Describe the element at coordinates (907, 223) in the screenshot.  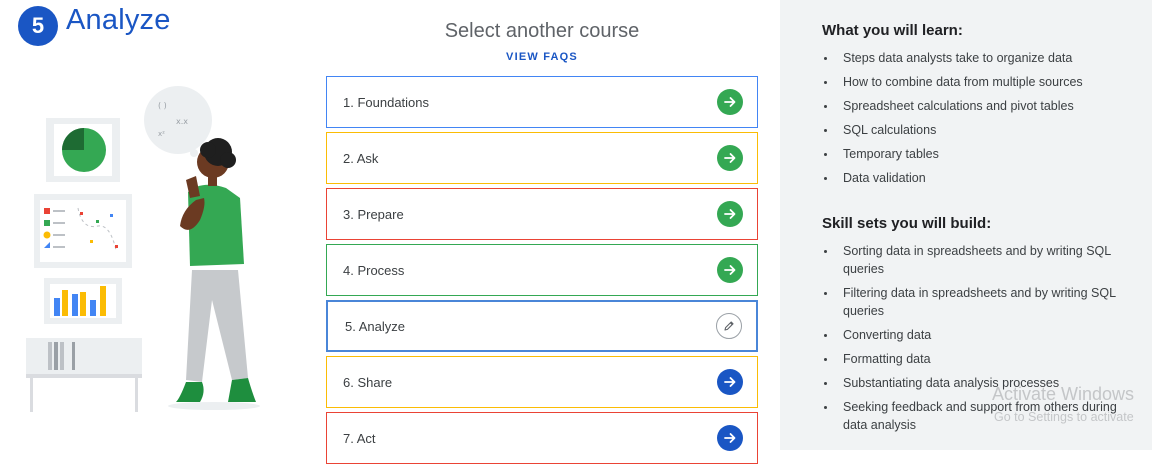
I see `skills-section-title: Skill sets you will build:` at that location.